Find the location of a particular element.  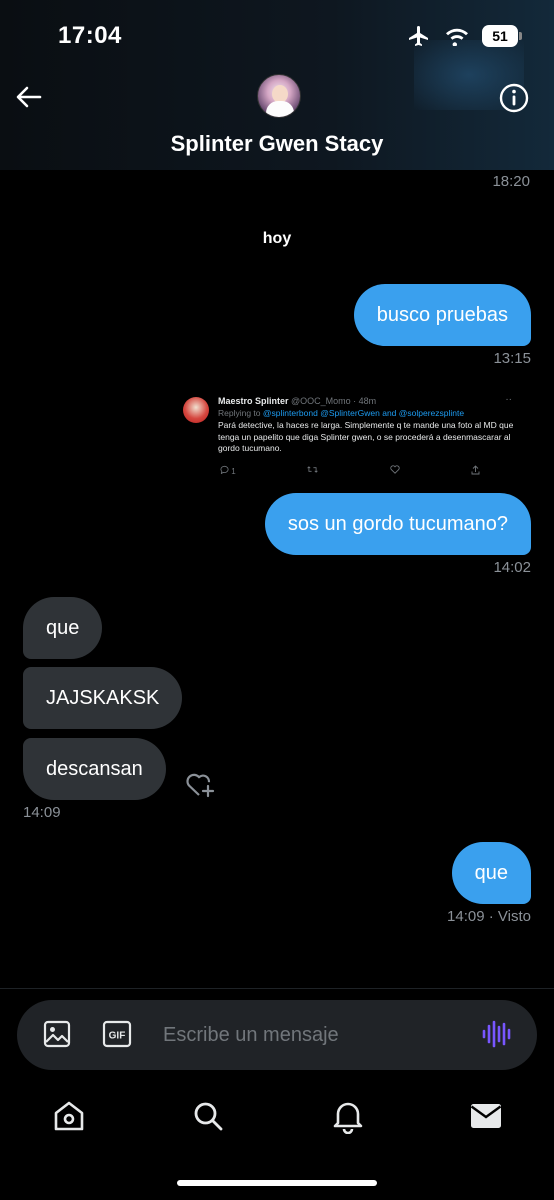

message-bubble-sent: busco pruebas is located at coordinates (442, 315).